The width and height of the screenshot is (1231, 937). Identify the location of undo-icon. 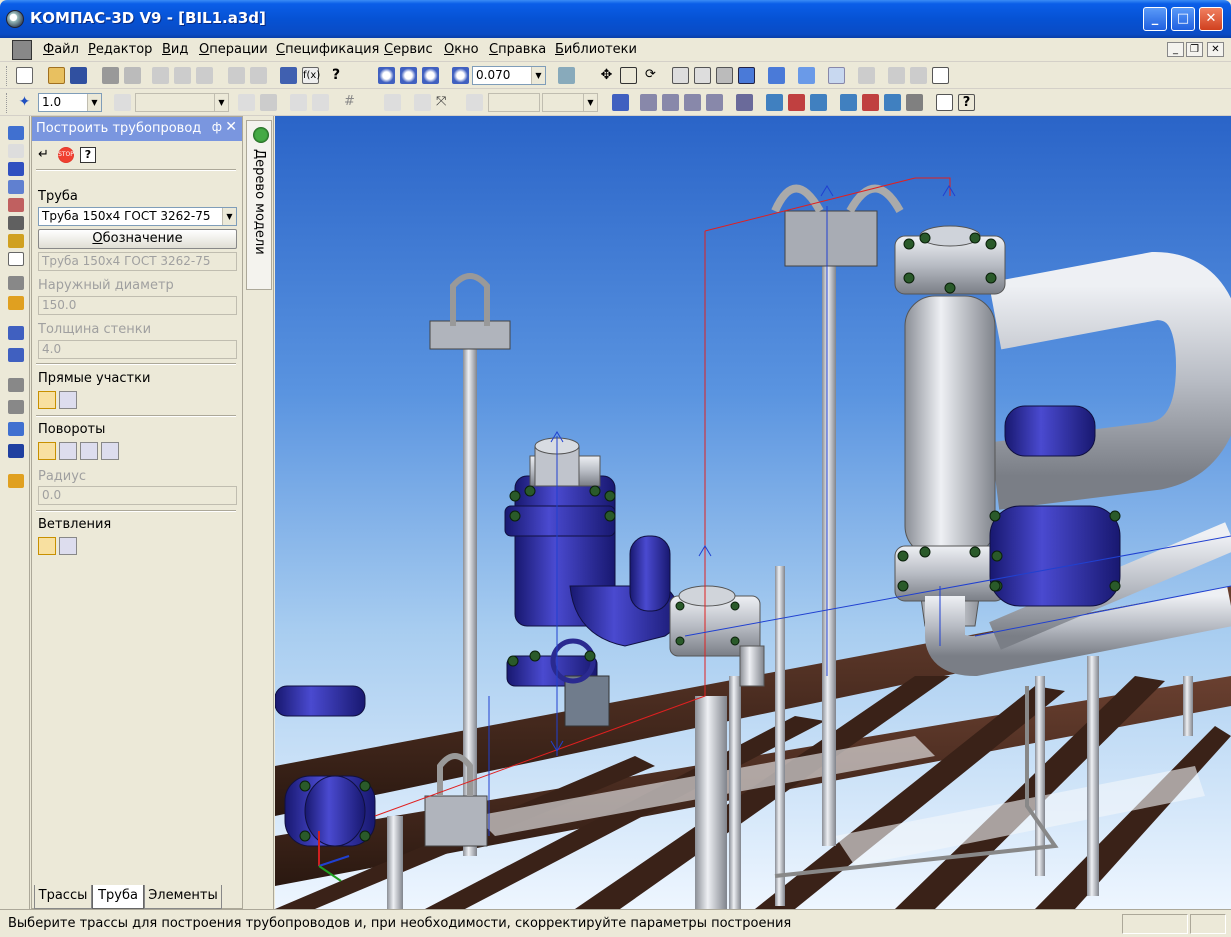
(236, 75).